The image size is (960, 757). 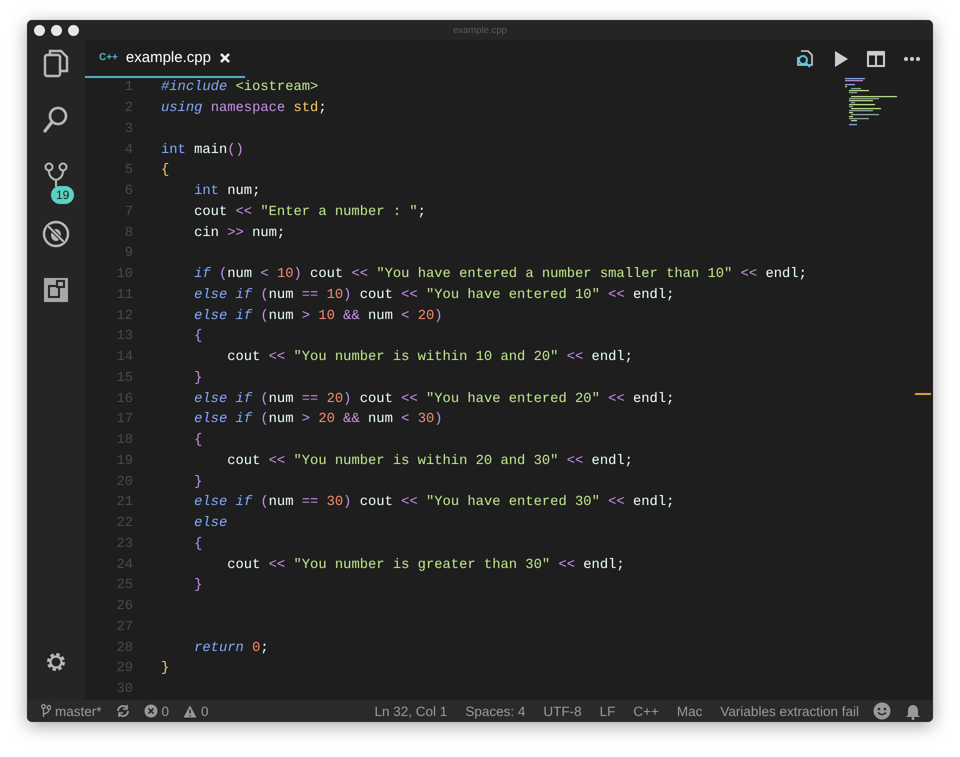 I want to click on files-icon, so click(x=56, y=63).